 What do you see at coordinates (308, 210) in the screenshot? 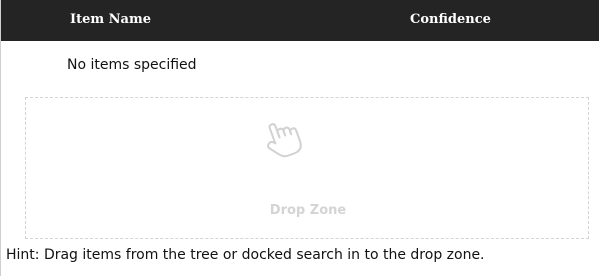
I see `drop-zone-label: Drop Zone` at bounding box center [308, 210].